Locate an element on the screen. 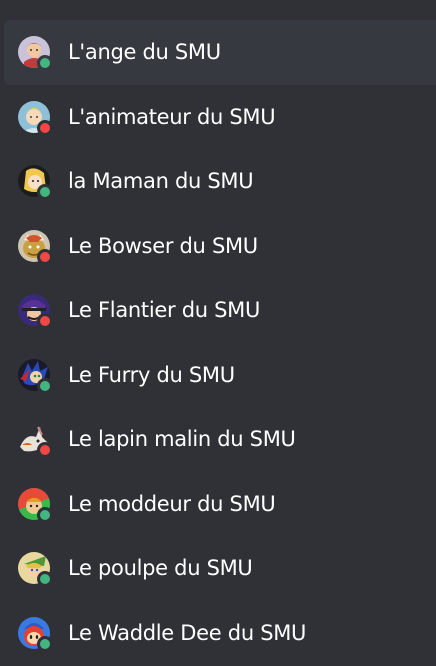  member-item: Le moddeur du SMU is located at coordinates (220, 504).